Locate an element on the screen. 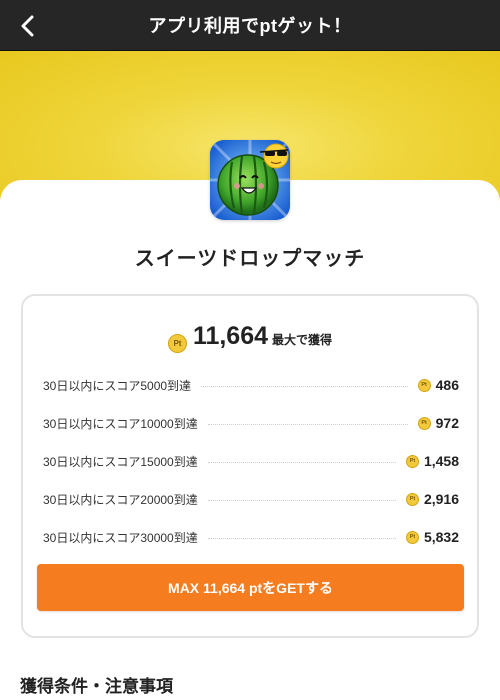 This screenshot has height=700, width=500. task-points-value: 5,832 is located at coordinates (441, 537).